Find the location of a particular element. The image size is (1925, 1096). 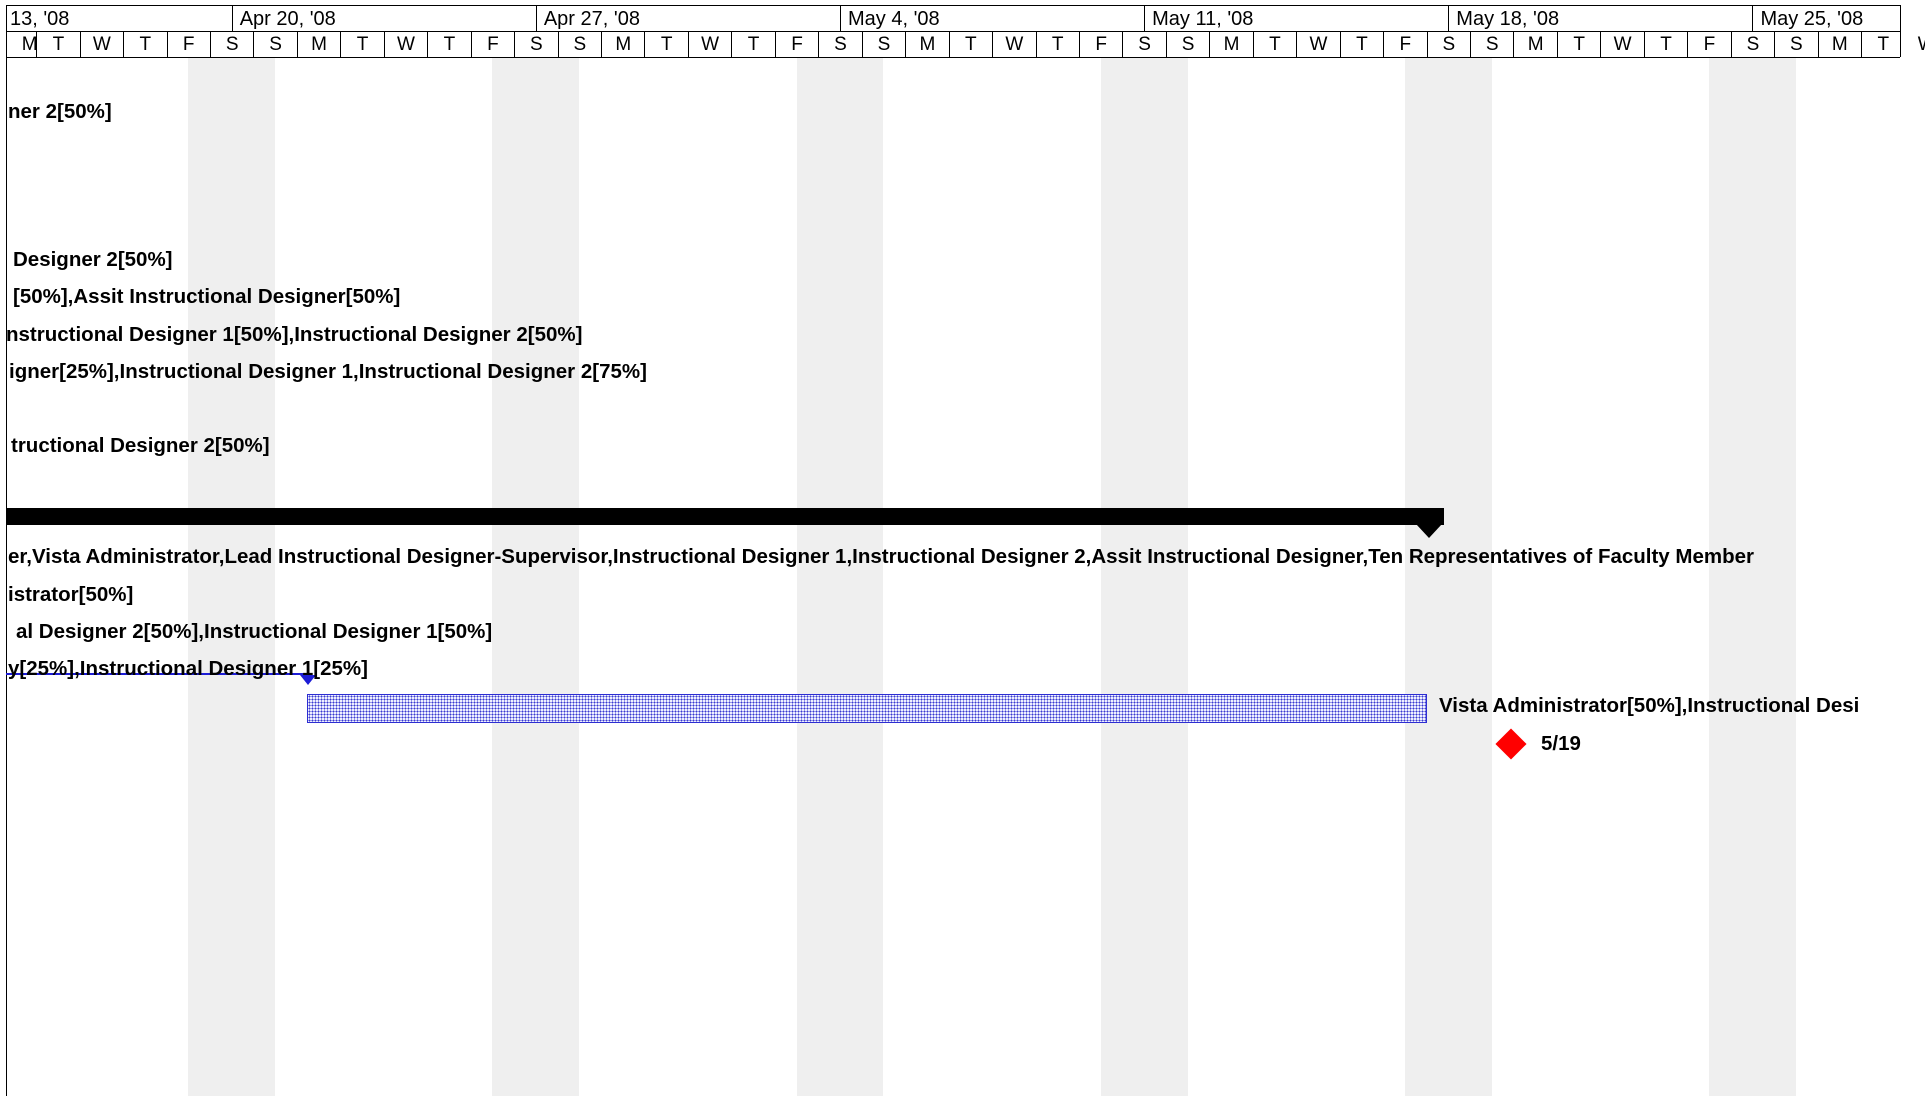

header-bottom is located at coordinates (953, 57).